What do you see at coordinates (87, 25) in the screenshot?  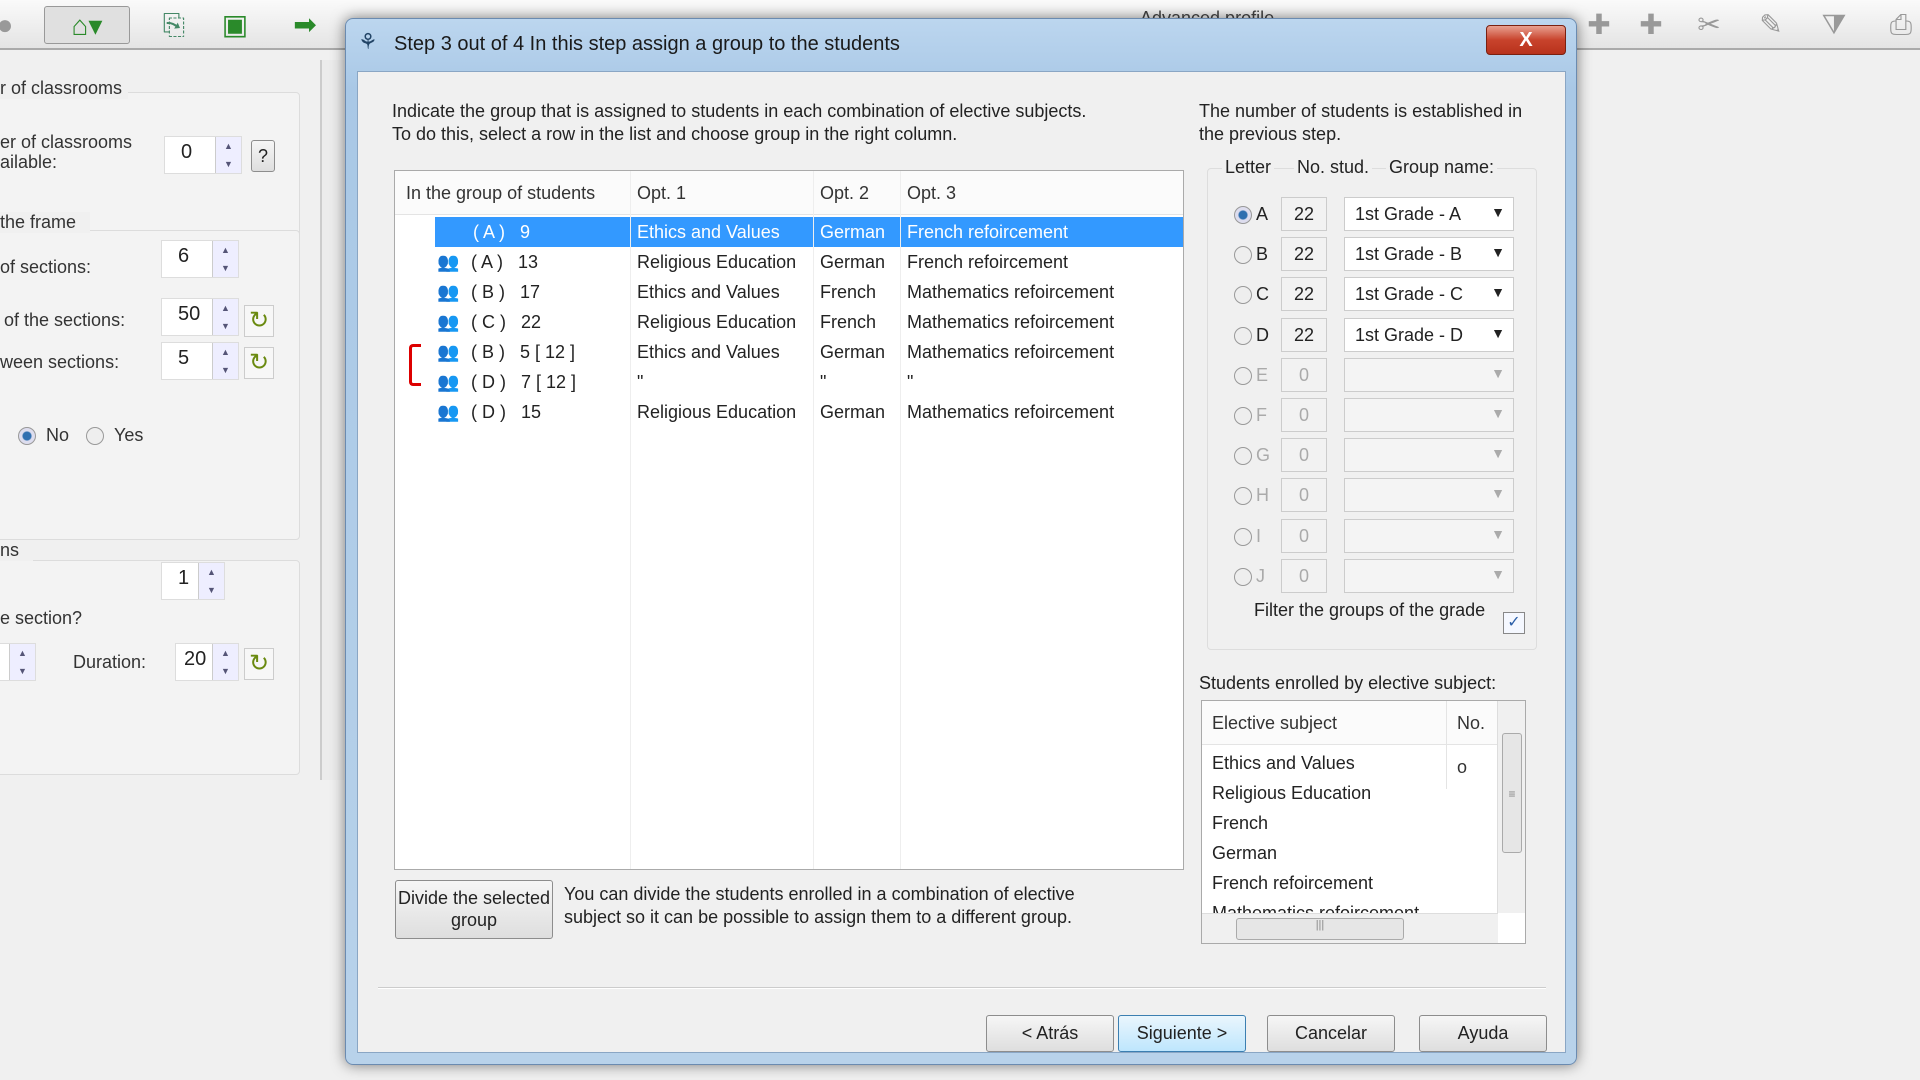 I see `home-button: ⌂▾` at bounding box center [87, 25].